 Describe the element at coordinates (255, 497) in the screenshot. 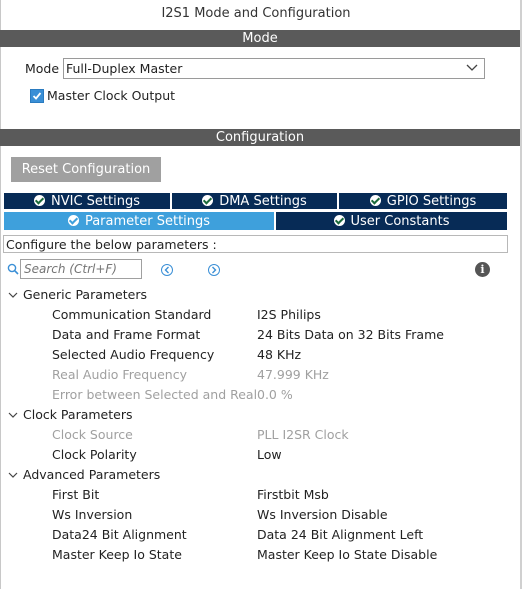

I see `param-row: First Bit Firstbit Msb` at that location.